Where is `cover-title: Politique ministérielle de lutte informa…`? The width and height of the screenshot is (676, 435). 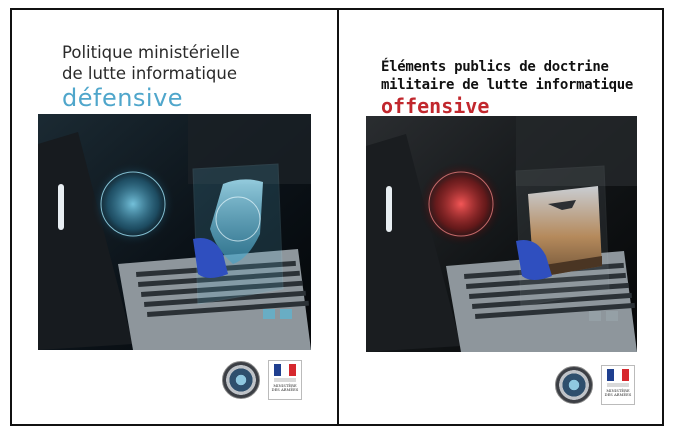
cover-title: Politique ministérielle de lutte informa… is located at coordinates (151, 77).